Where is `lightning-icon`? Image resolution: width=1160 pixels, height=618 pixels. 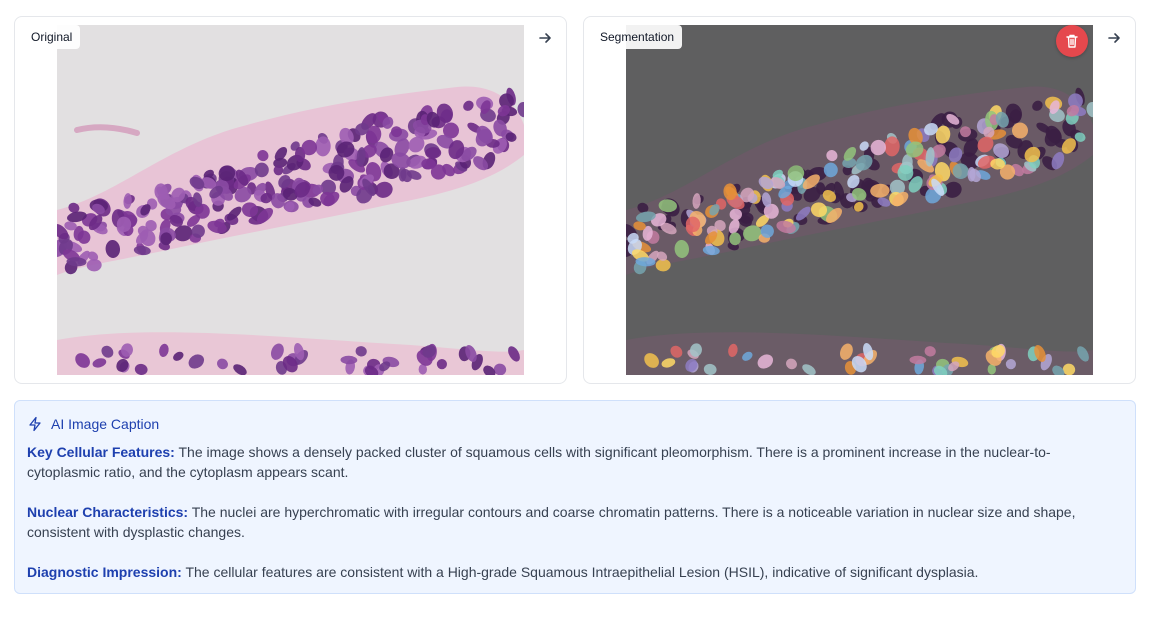 lightning-icon is located at coordinates (35, 424).